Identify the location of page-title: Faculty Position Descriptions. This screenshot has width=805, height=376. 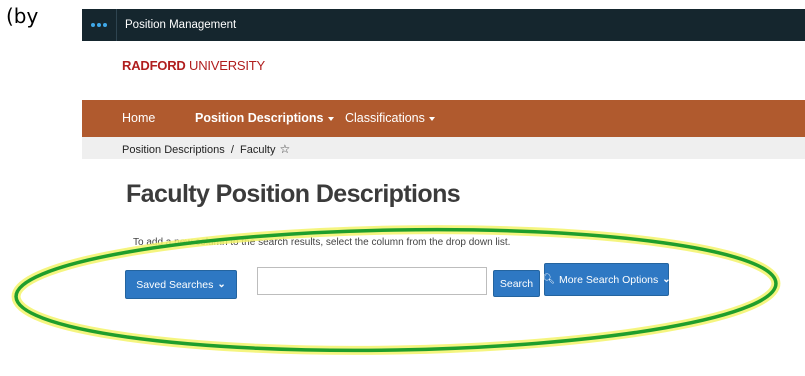
(293, 194).